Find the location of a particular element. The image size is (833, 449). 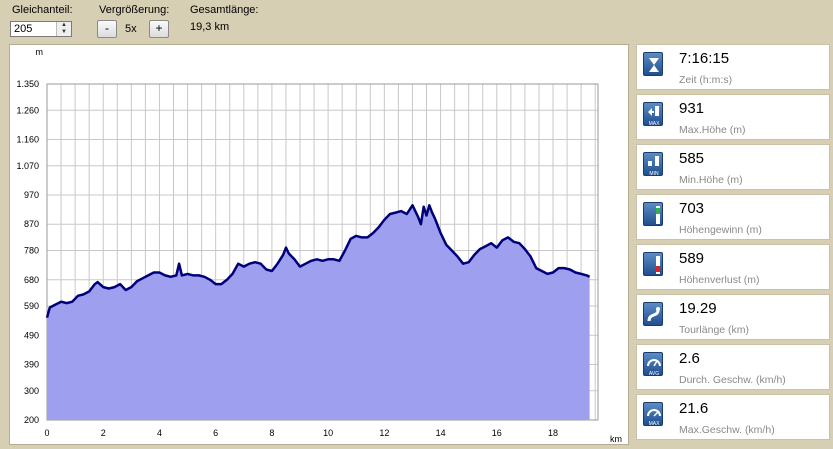

stat-card: MIN 585 Min.Höhe (m) is located at coordinates (733, 167).